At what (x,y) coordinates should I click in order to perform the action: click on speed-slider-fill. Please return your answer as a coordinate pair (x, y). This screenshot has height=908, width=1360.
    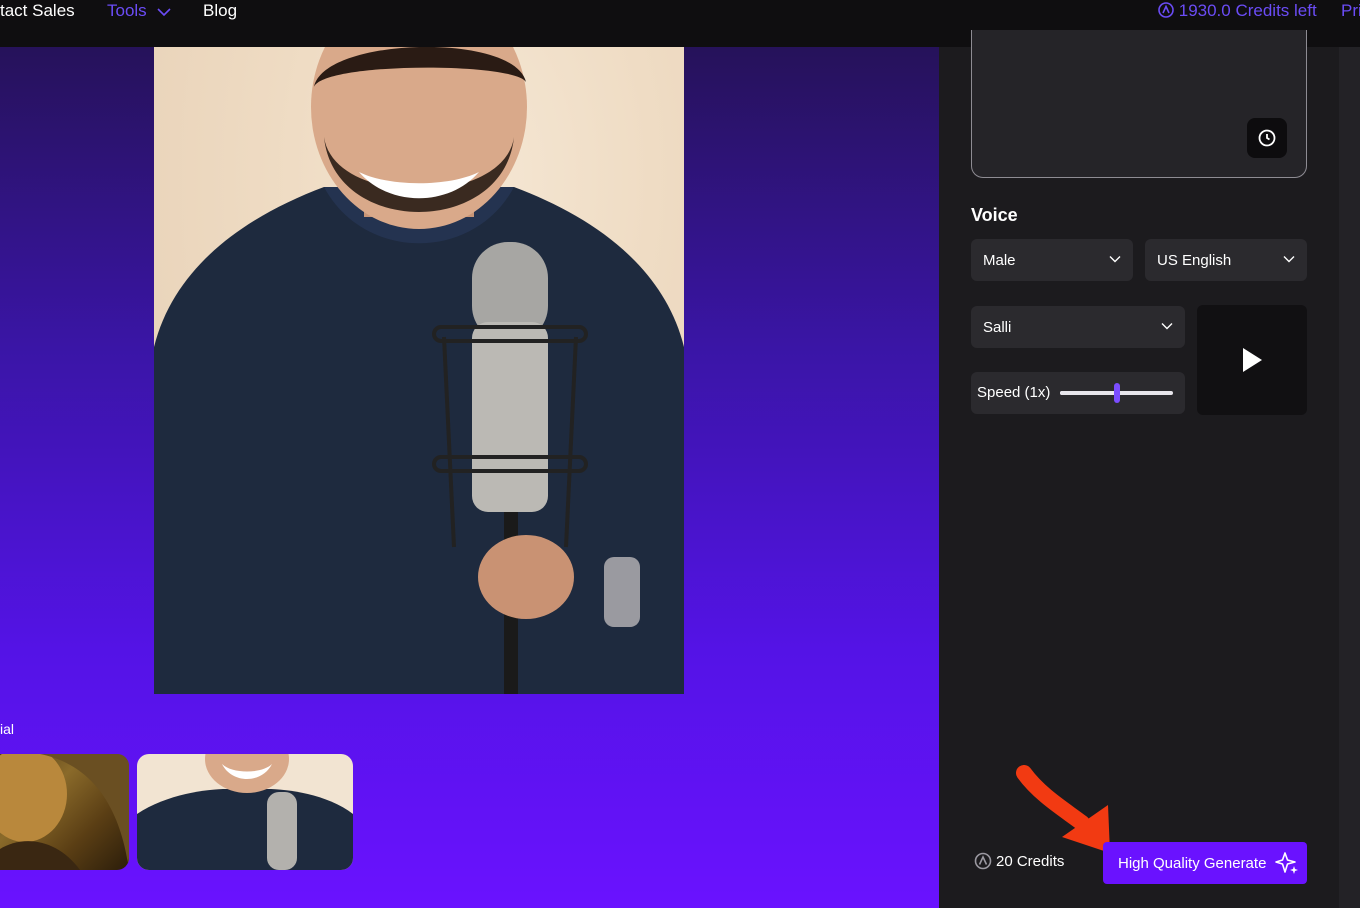
    Looking at the image, I should click on (1088, 393).